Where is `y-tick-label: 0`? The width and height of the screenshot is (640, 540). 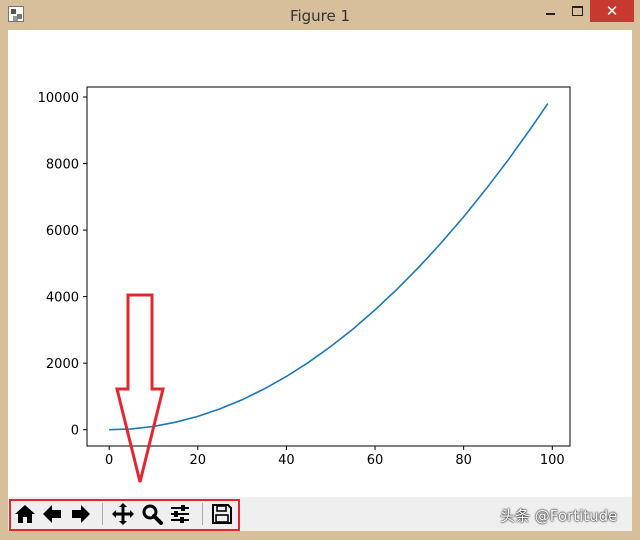
y-tick-label: 0 is located at coordinates (75, 431).